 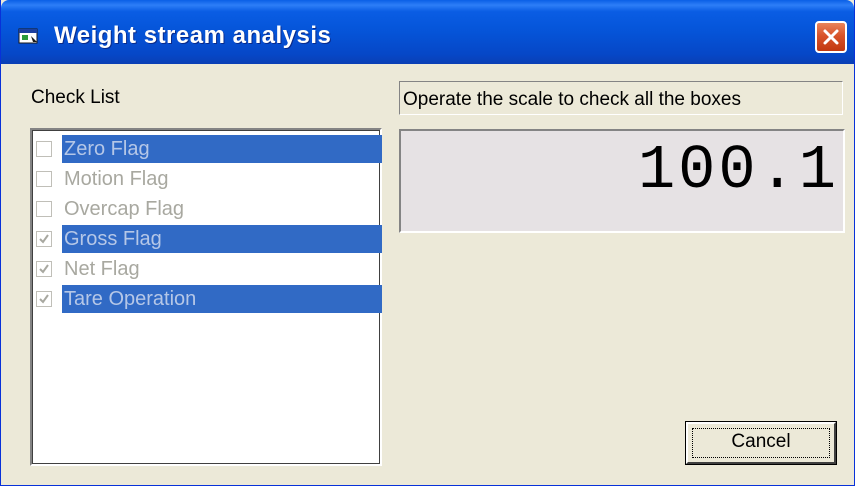 I want to click on checklist-item: Motion Flag, so click(x=208, y=179).